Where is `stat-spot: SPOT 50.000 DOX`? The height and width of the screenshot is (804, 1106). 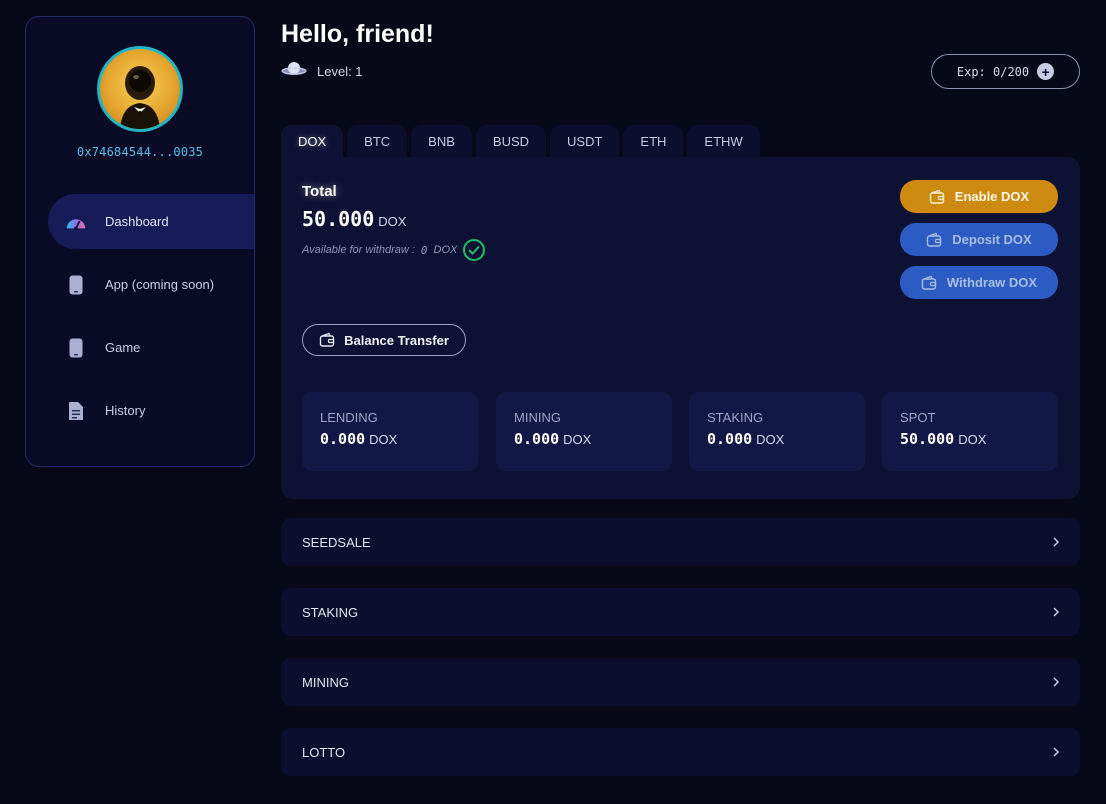 stat-spot: SPOT 50.000 DOX is located at coordinates (970, 431).